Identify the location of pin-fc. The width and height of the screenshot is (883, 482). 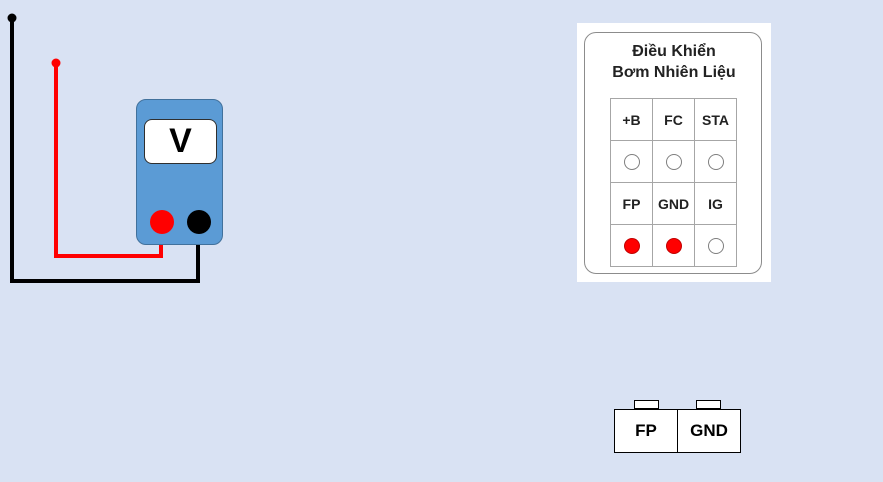
(673, 162).